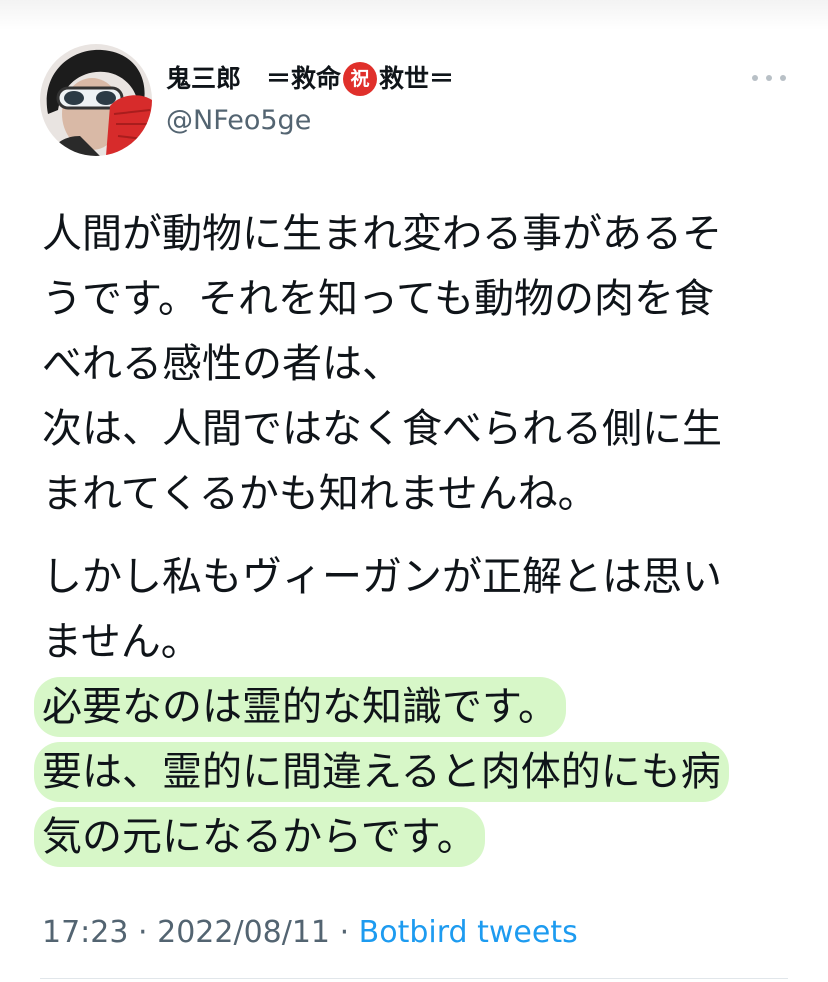 This screenshot has height=982, width=828. I want to click on highlighted-line: 必要なのは霊的な知識です。, so click(300, 707).